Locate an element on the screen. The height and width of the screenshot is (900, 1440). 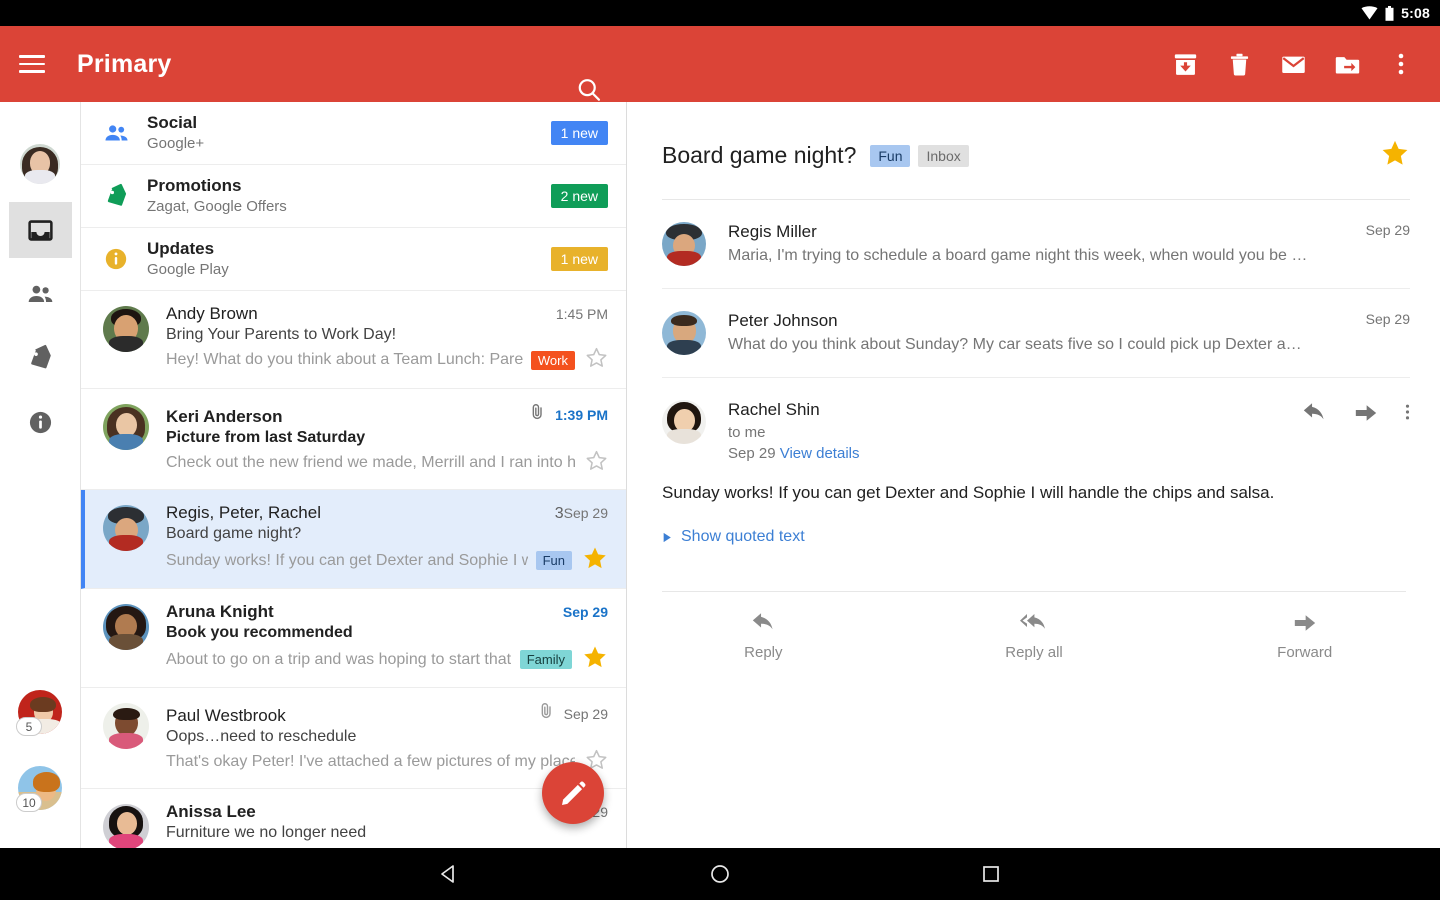
pencil-icon is located at coordinates (573, 793).